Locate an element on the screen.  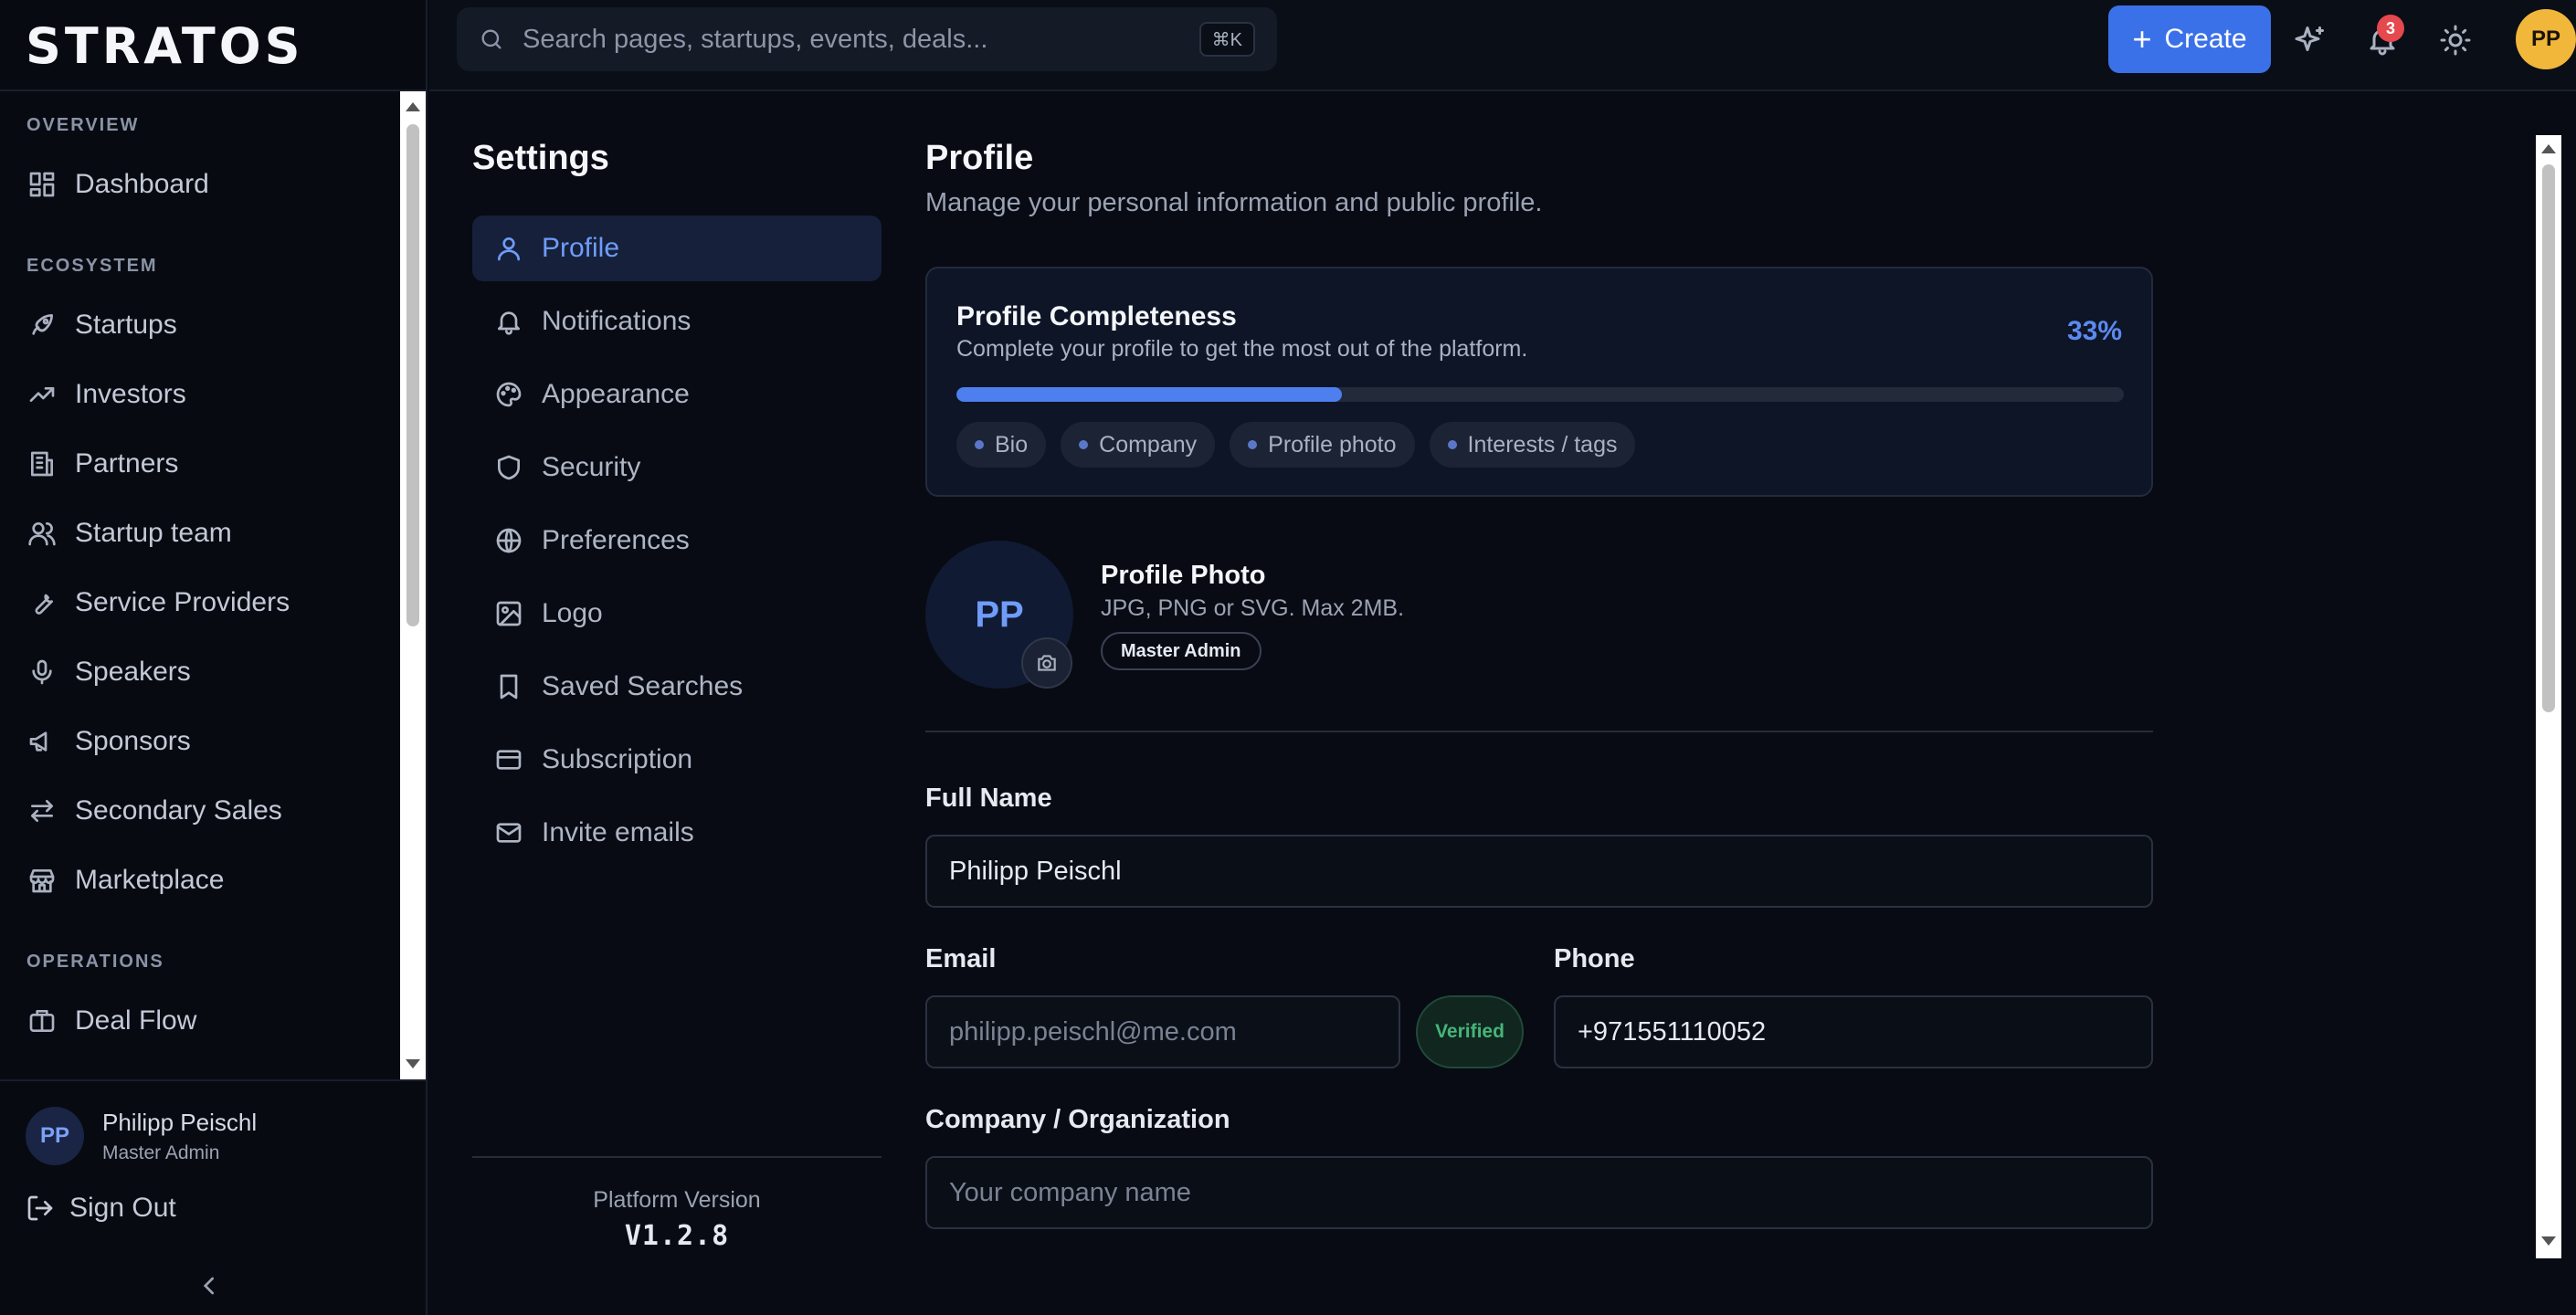
credit-card-icon is located at coordinates (509, 759).